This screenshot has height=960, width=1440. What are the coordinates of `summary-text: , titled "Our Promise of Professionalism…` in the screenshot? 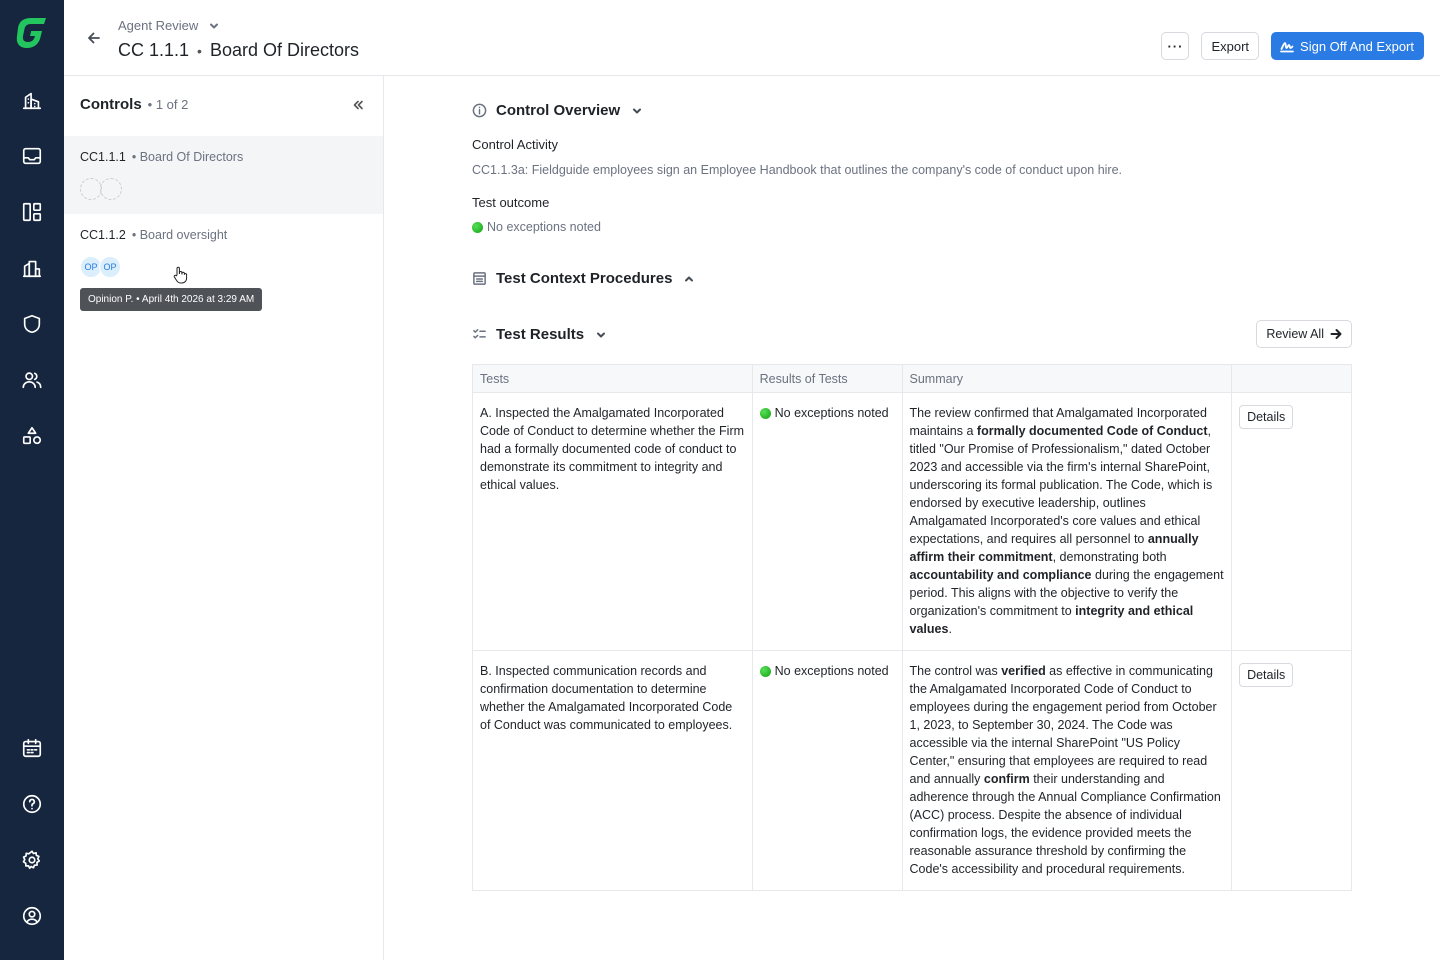 It's located at (1061, 485).